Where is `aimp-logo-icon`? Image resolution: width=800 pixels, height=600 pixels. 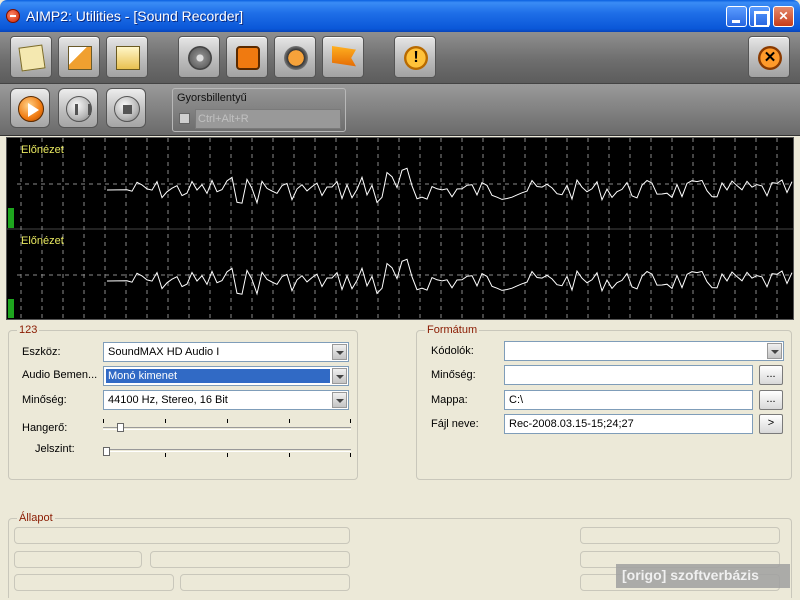 aimp-logo-icon is located at coordinates (296, 58).